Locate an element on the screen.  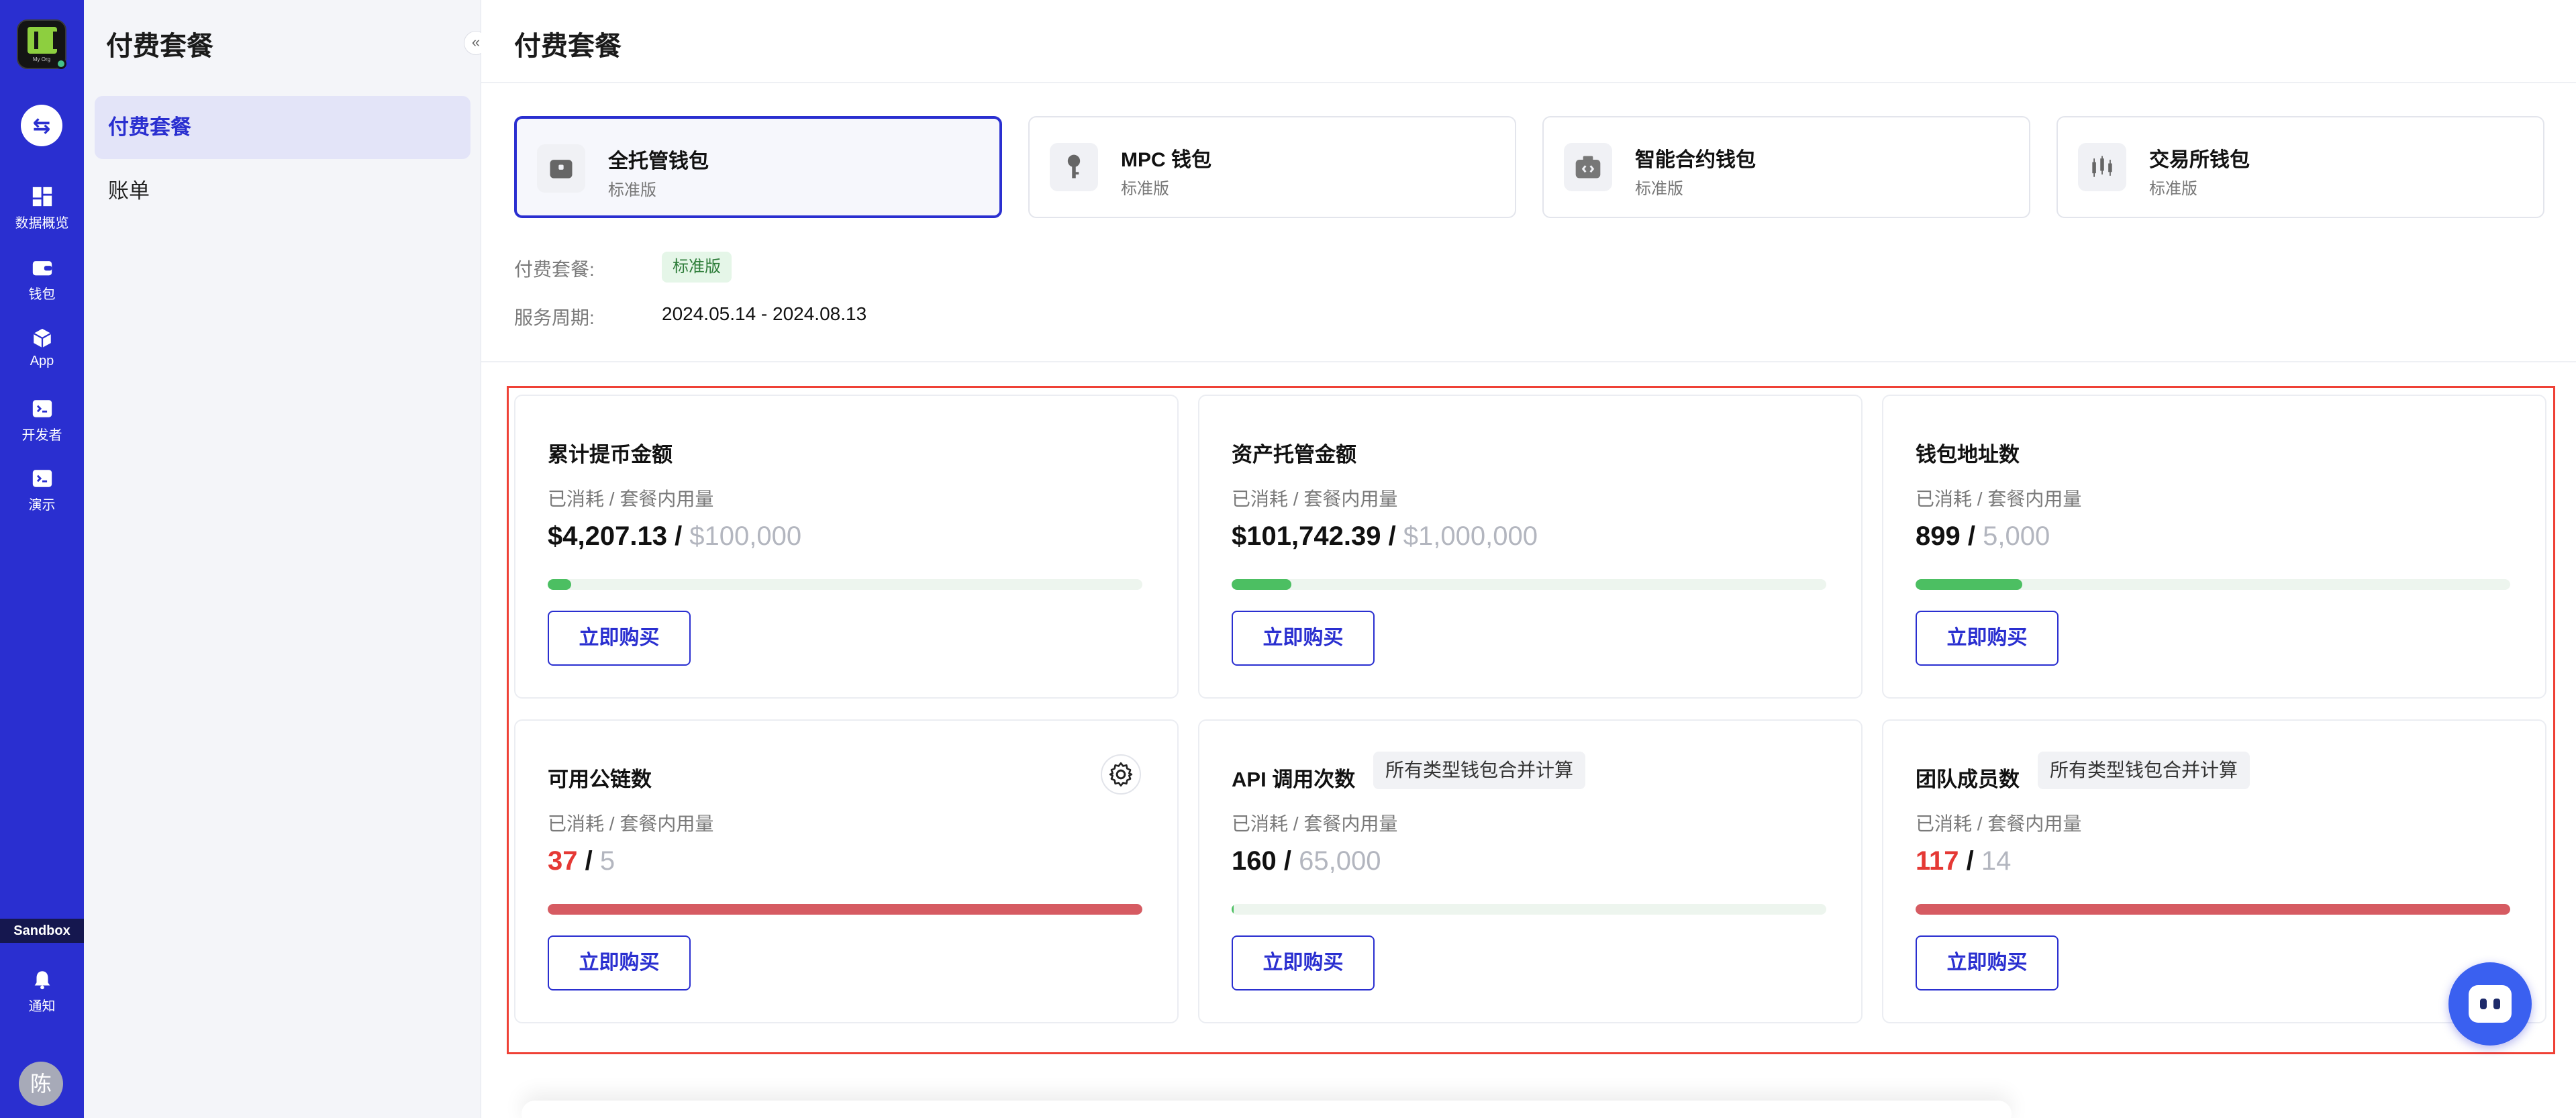
plan-badge: 标准版 is located at coordinates (697, 268).